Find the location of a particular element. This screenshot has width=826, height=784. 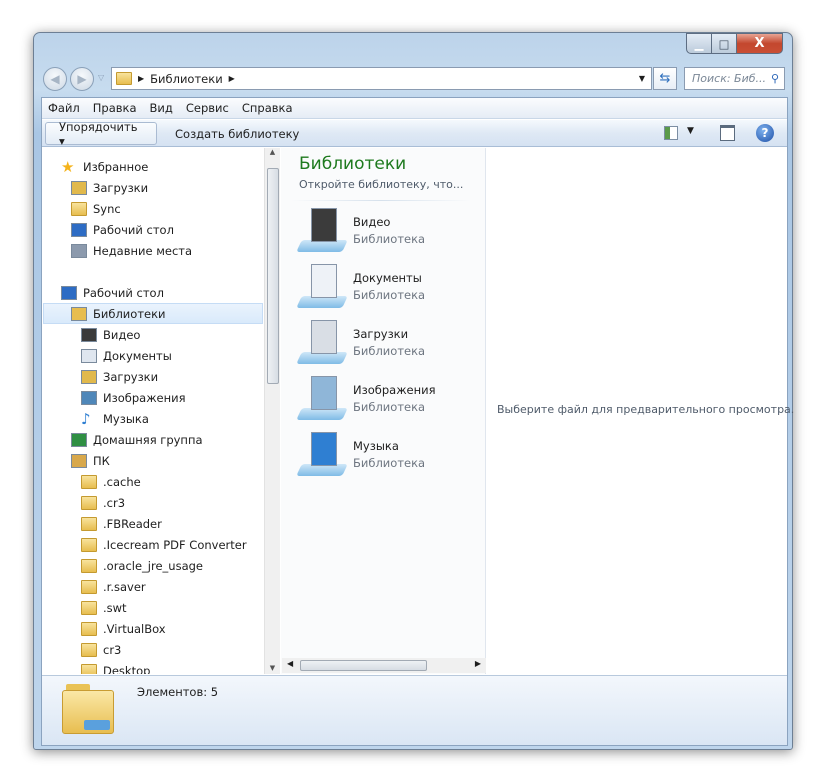

details-pane: Элементов: 5 is located at coordinates (414, 710).